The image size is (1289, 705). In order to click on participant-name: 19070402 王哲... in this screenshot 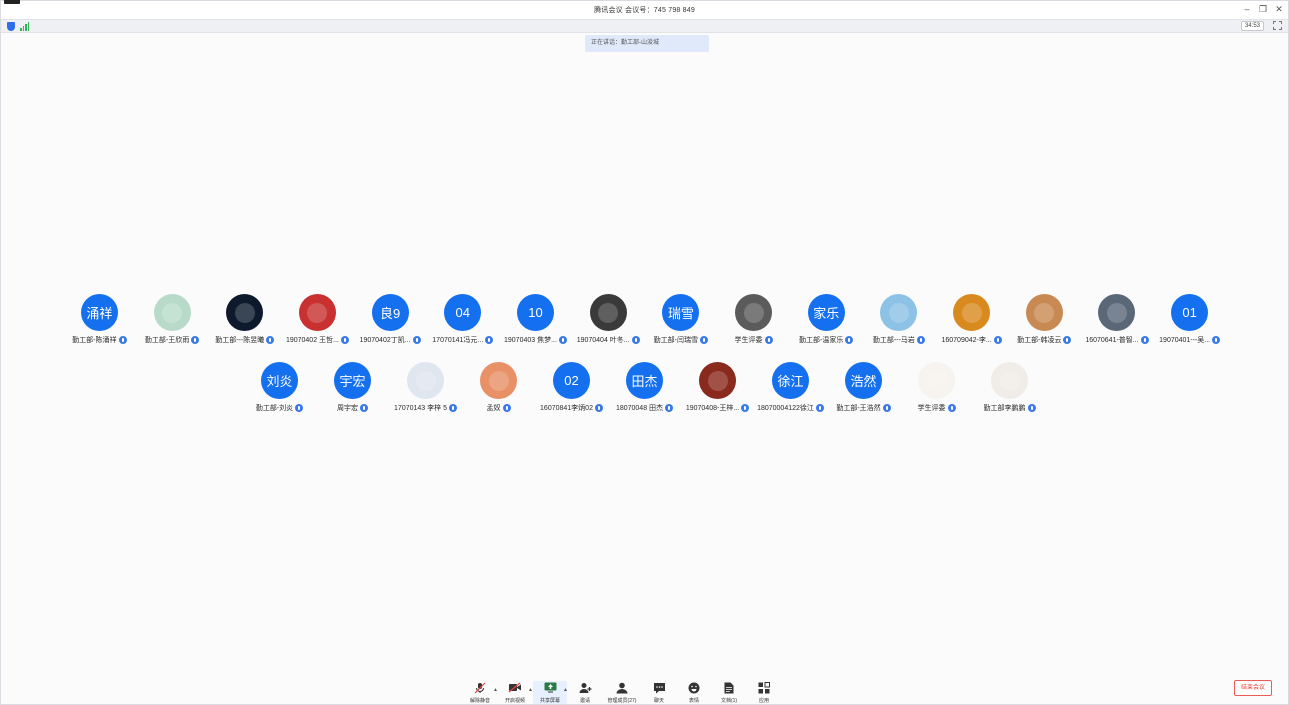, I will do `click(312, 340)`.